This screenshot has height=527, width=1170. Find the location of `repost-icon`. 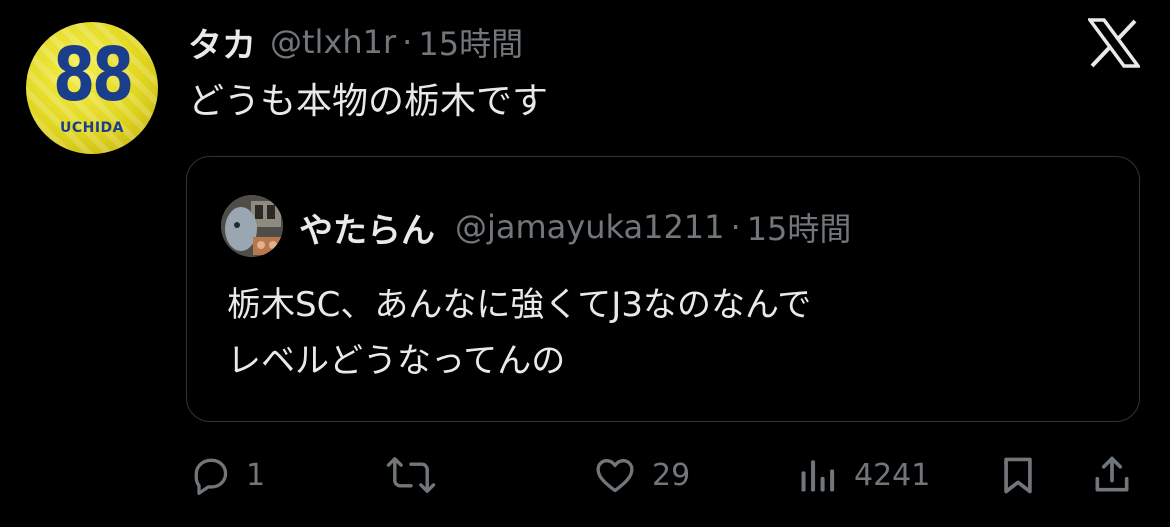

repost-icon is located at coordinates (411, 475).